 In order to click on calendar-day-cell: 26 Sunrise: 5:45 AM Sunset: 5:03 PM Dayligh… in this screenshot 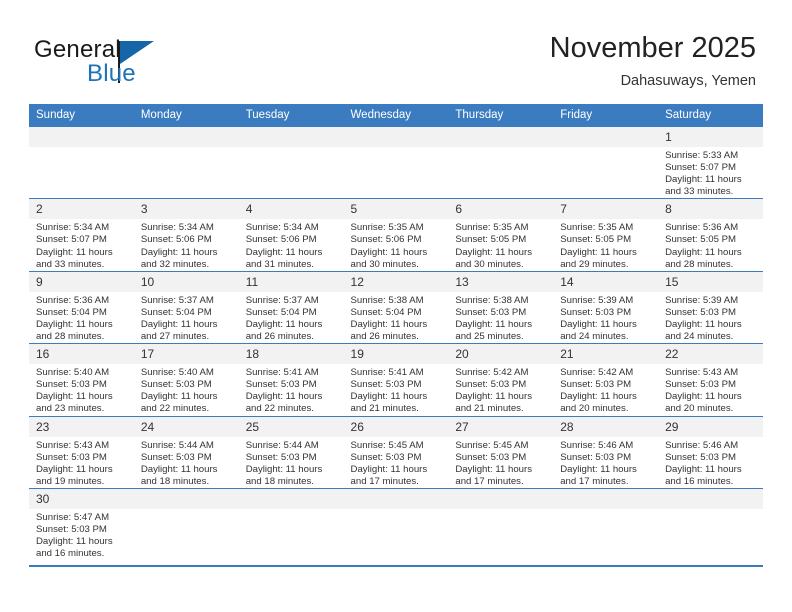, I will do `click(396, 452)`.